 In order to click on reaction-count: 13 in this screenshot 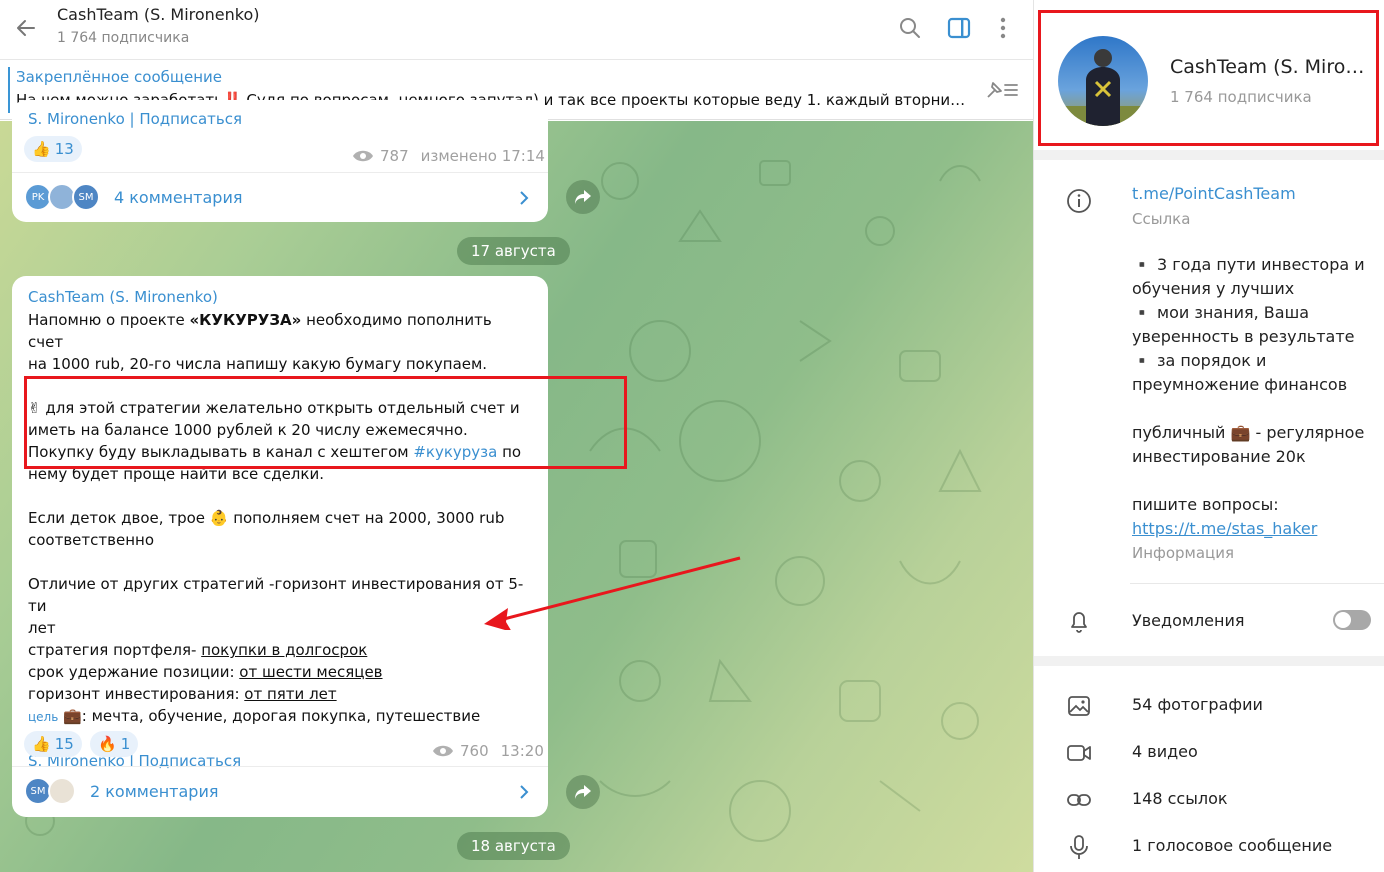, I will do `click(64, 149)`.